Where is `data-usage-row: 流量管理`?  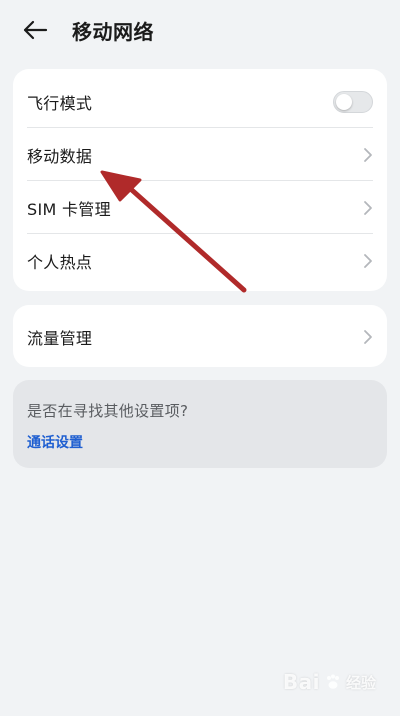
data-usage-row: 流量管理 is located at coordinates (200, 336).